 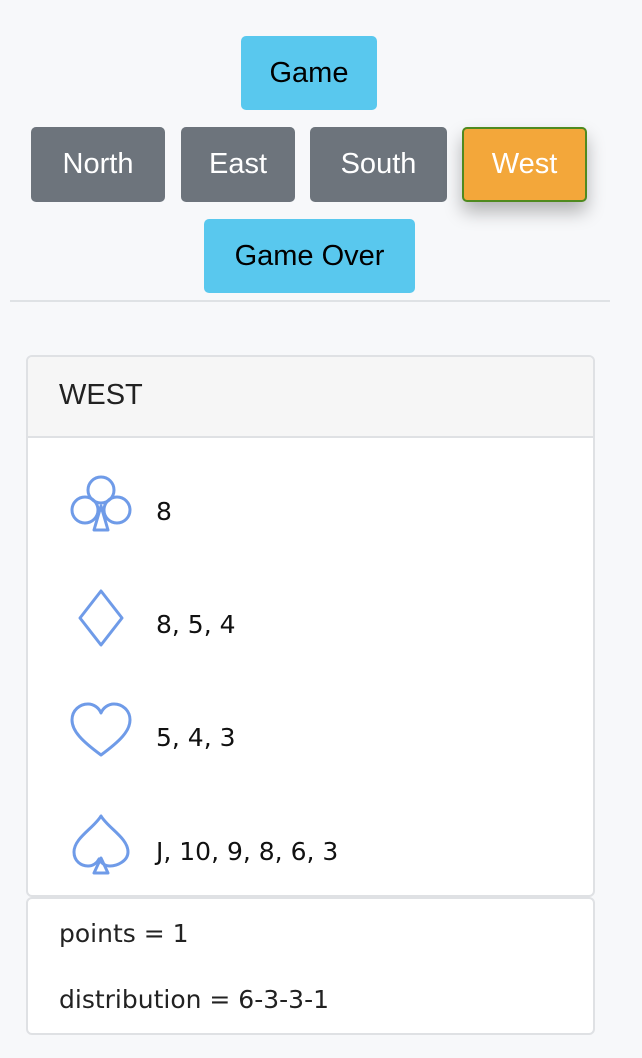 I want to click on game-over-button: Game Over, so click(x=309, y=256).